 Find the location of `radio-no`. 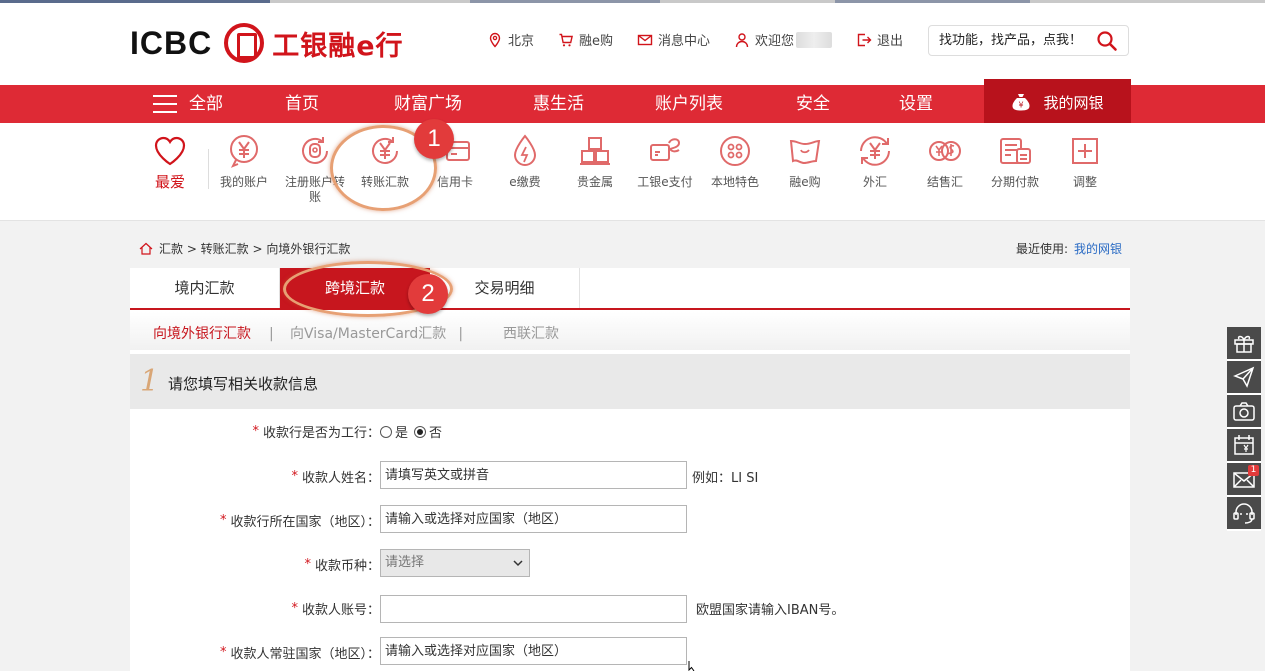

radio-no is located at coordinates (420, 431).